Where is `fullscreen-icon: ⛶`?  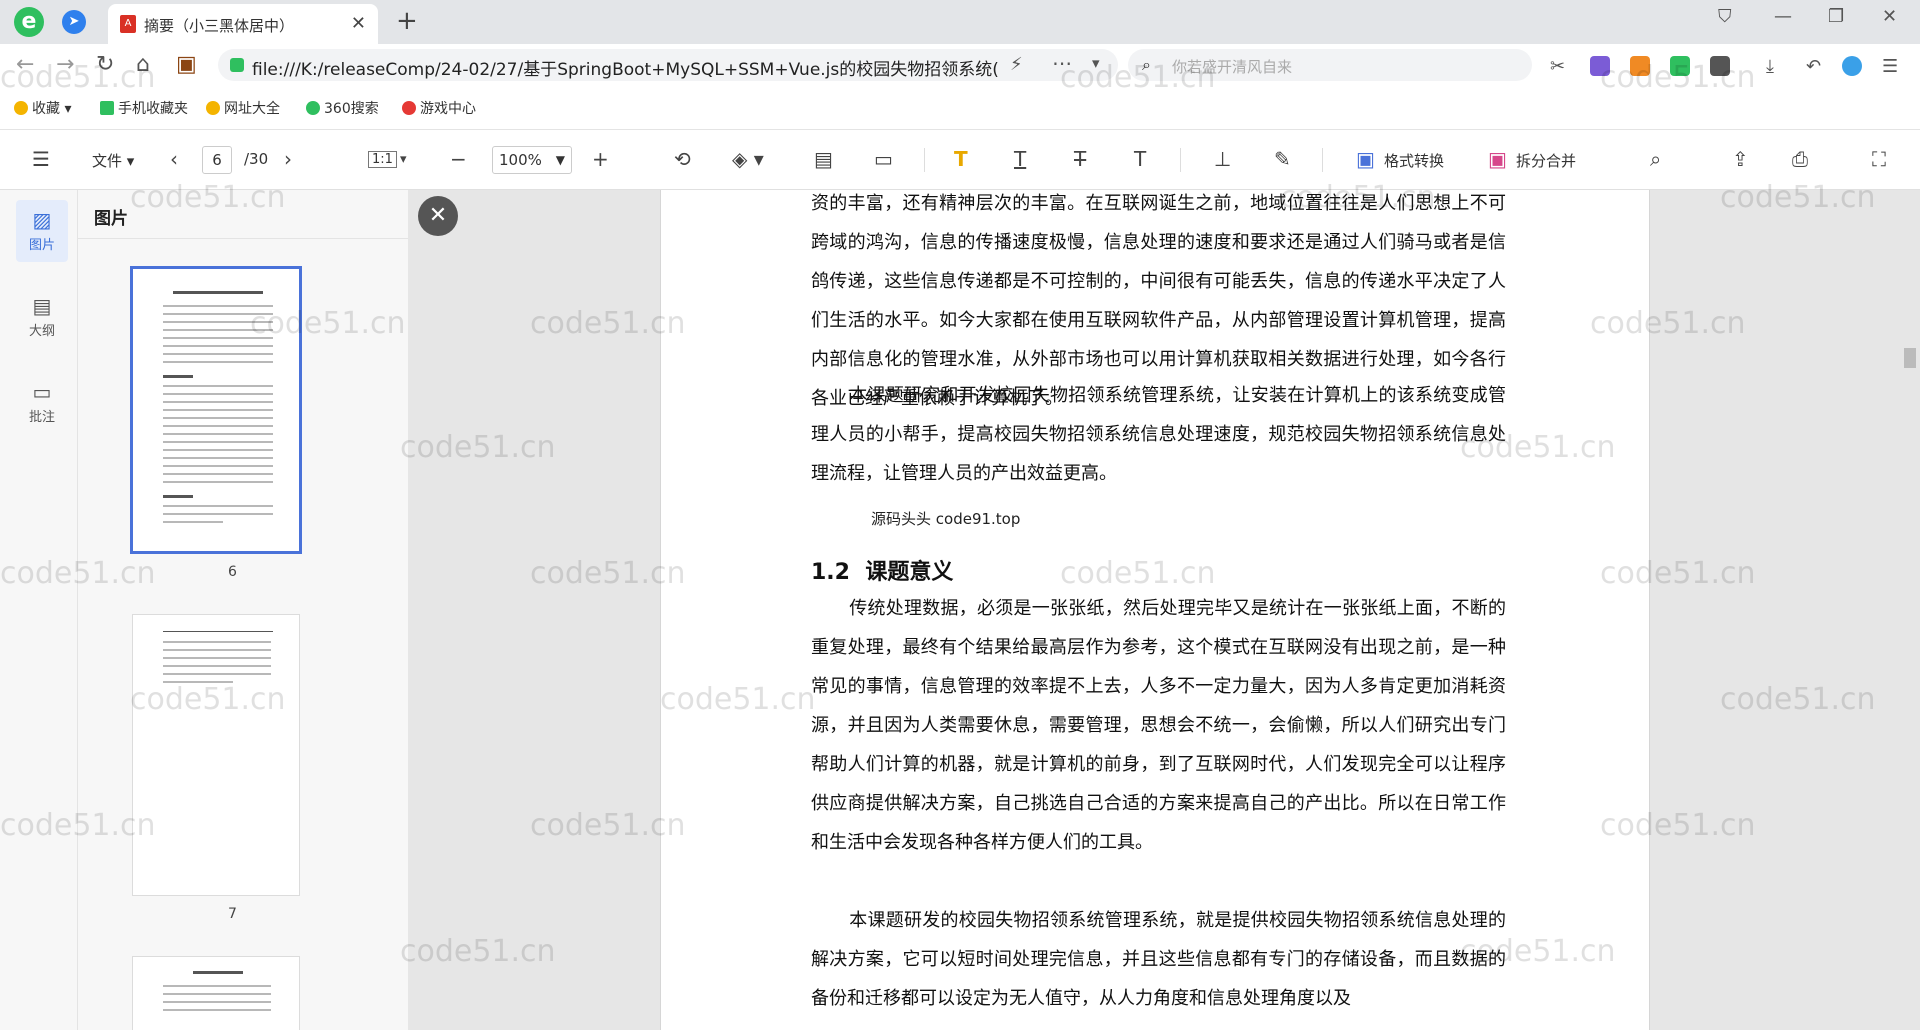 fullscreen-icon: ⛶ is located at coordinates (1879, 159).